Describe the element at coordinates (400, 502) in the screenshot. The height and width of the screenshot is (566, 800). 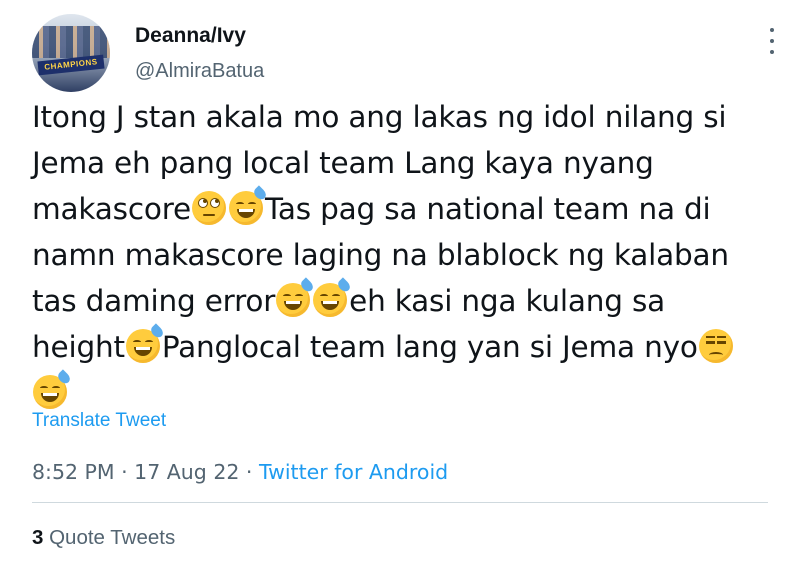
I see `divider` at that location.